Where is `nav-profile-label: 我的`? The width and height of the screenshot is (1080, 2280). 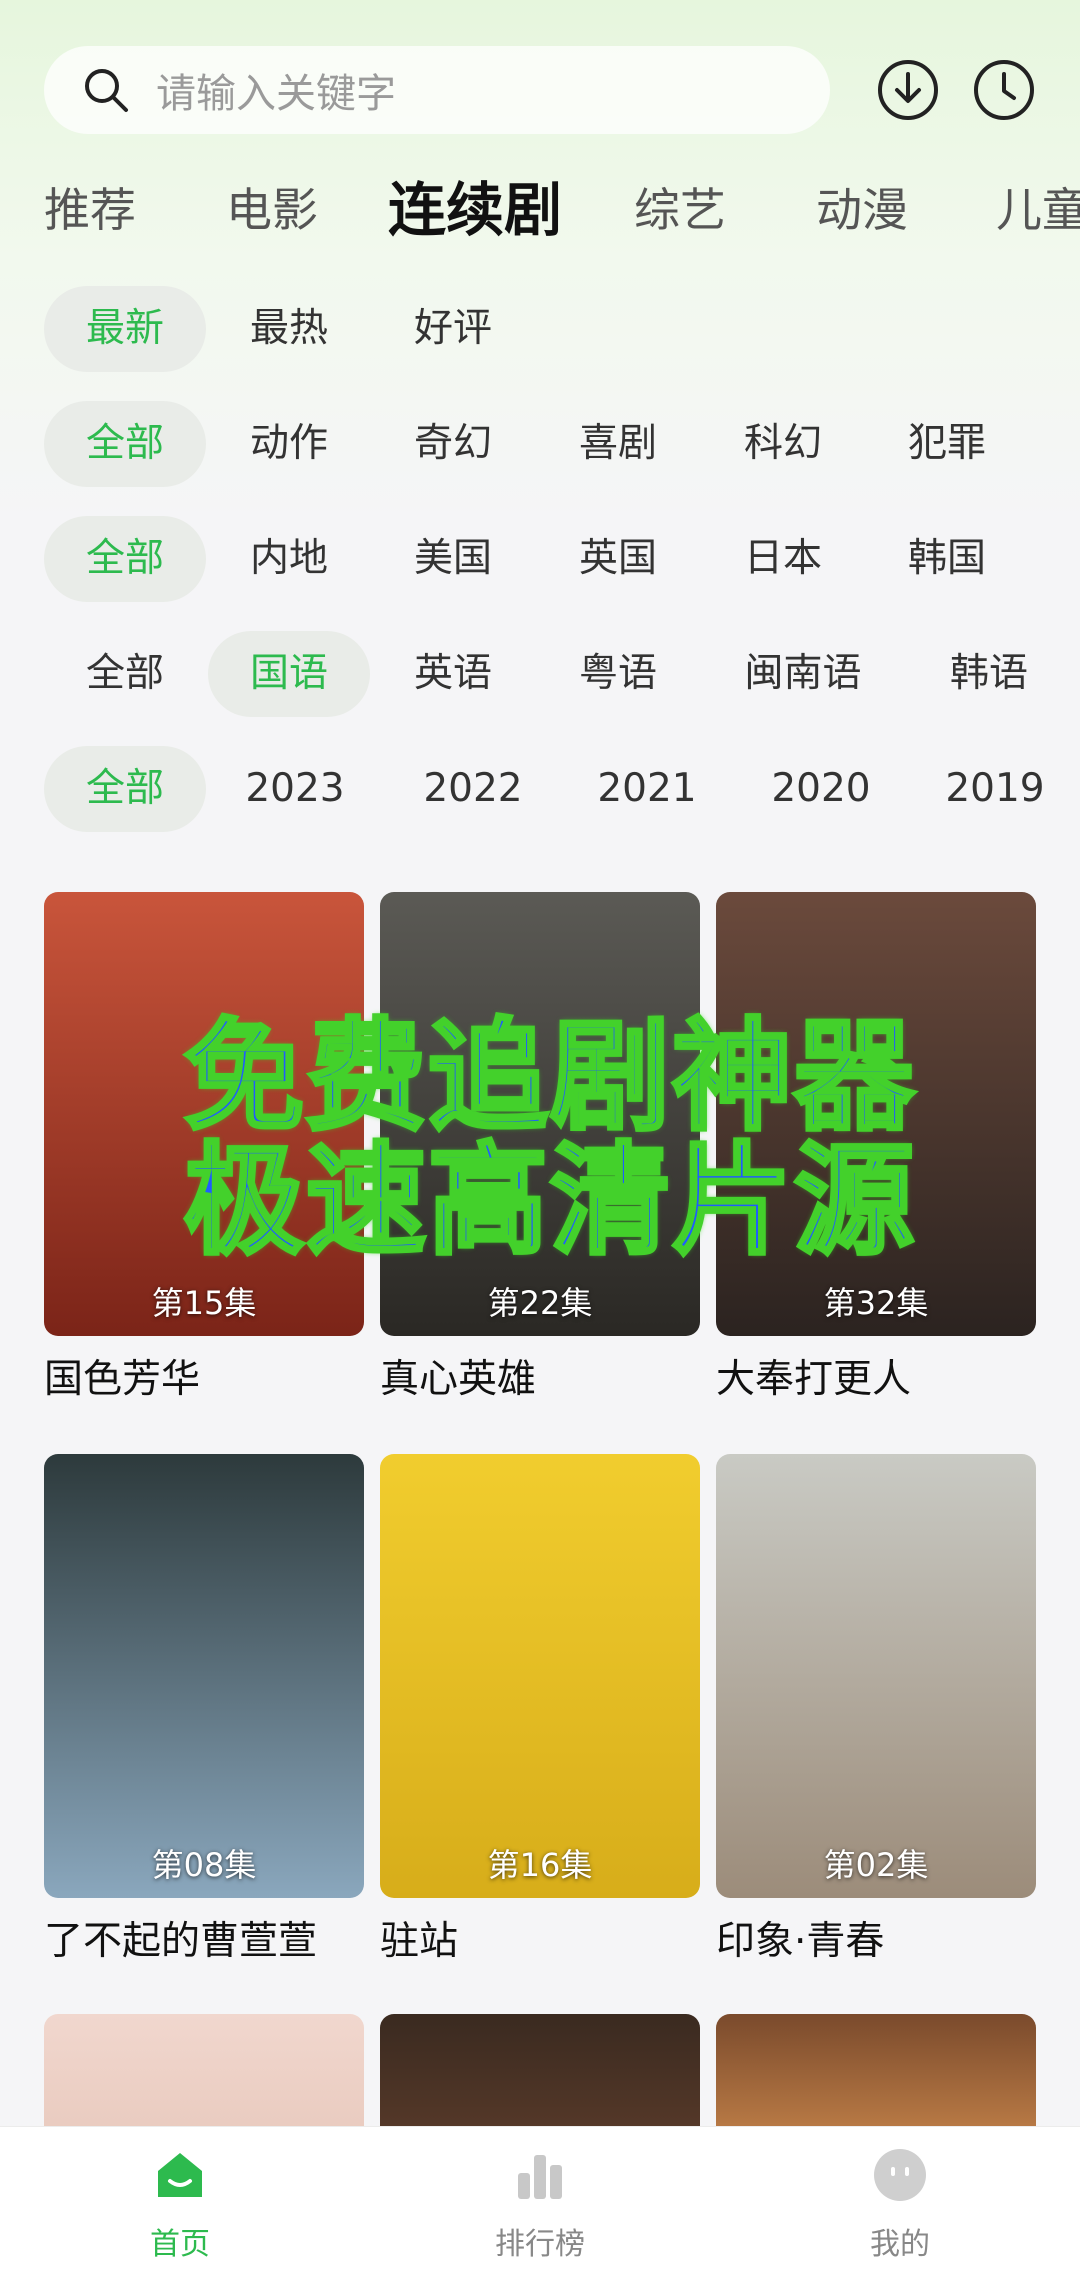
nav-profile-label: 我的 is located at coordinates (900, 2244).